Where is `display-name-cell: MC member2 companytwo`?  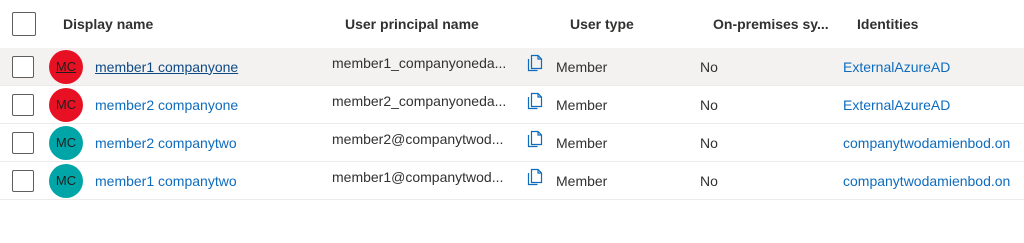 display-name-cell: MC member2 companytwo is located at coordinates (188, 142).